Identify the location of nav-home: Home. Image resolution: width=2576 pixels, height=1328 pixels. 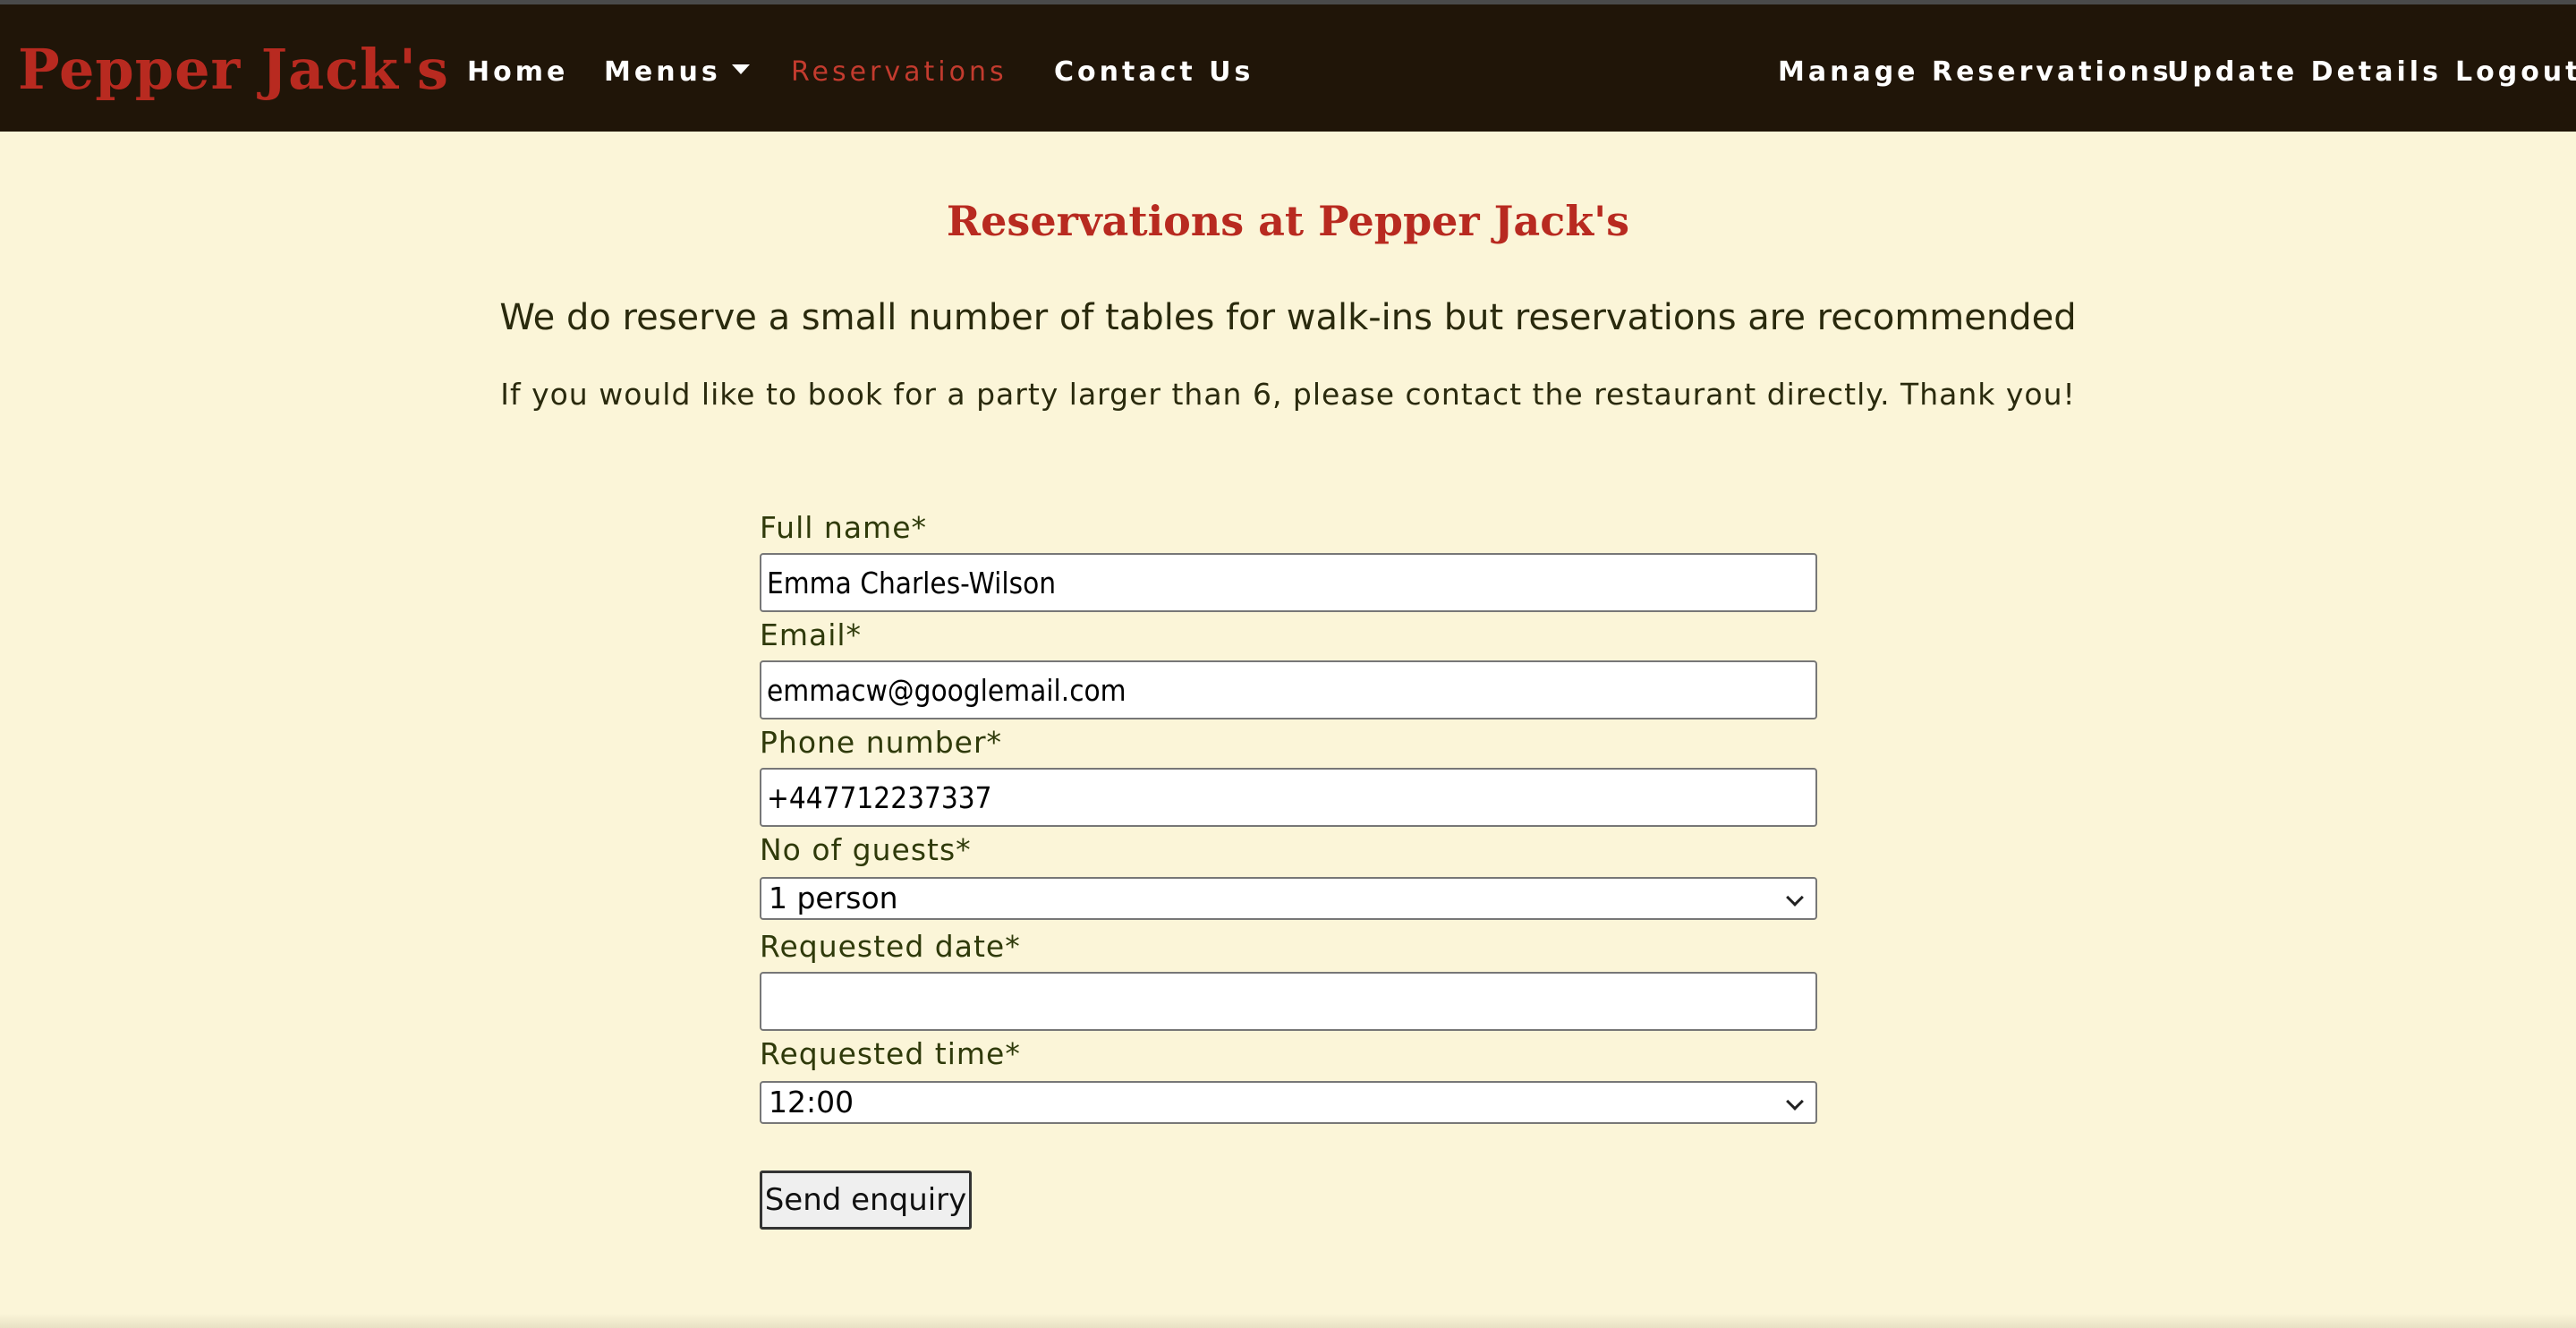
(517, 72).